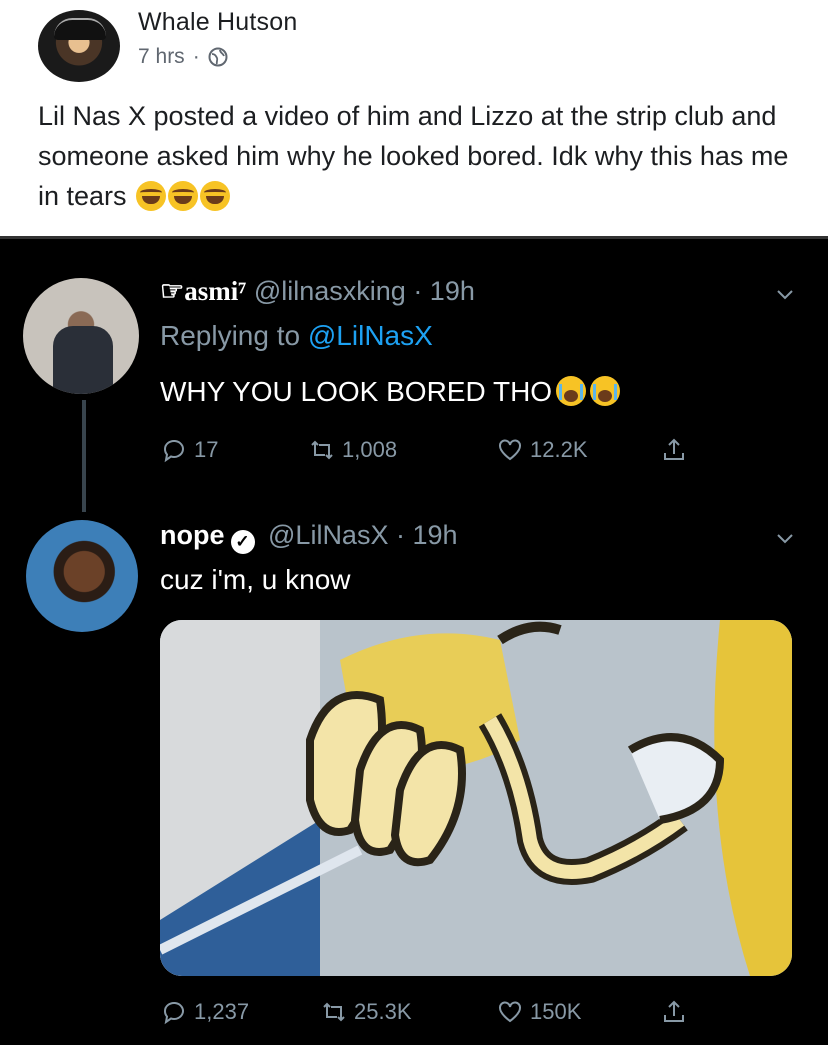  I want to click on facebook-post-meta: 7 hrs ·, so click(183, 57).